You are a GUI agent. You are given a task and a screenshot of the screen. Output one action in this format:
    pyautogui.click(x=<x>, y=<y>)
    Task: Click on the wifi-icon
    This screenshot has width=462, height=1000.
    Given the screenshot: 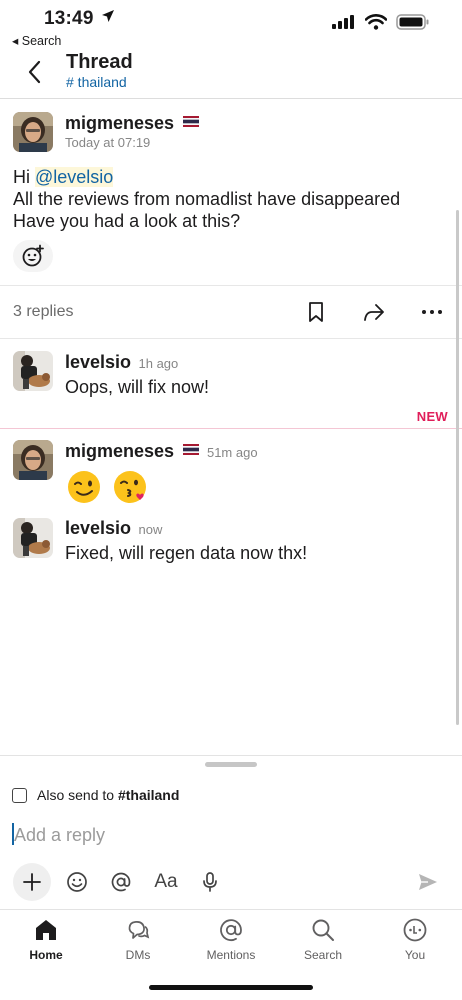 What is the action you would take?
    pyautogui.click(x=376, y=22)
    